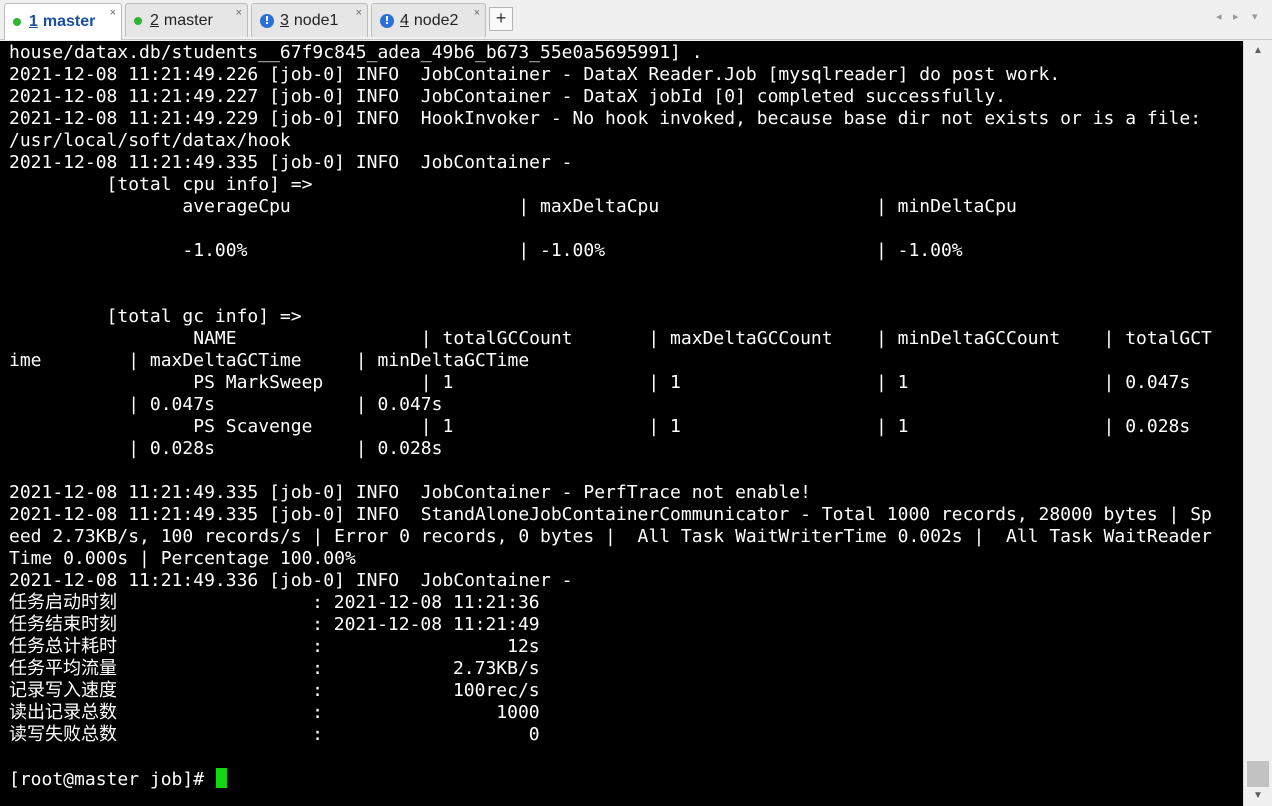 This screenshot has width=1272, height=806. What do you see at coordinates (33, 21) in the screenshot?
I see `tab-number: 1` at bounding box center [33, 21].